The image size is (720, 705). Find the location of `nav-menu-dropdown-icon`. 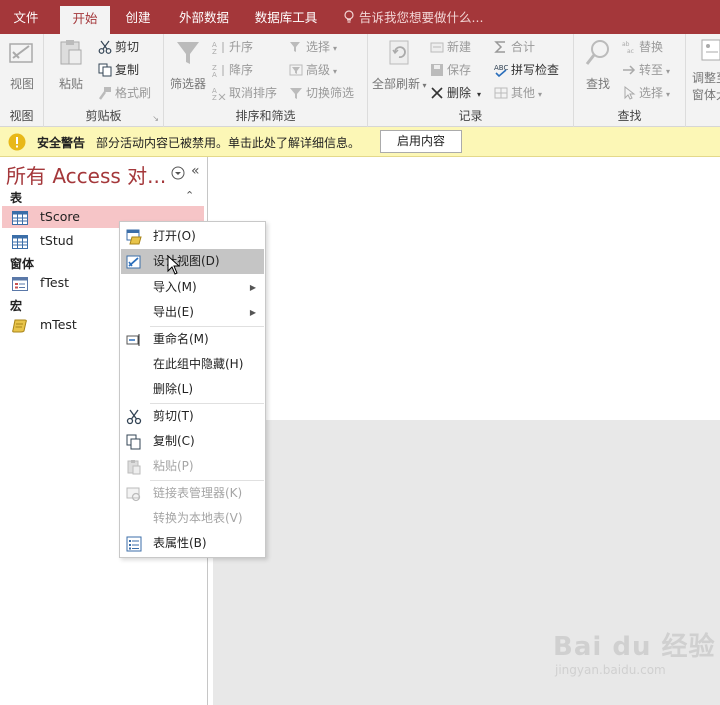

nav-menu-dropdown-icon is located at coordinates (178, 174).